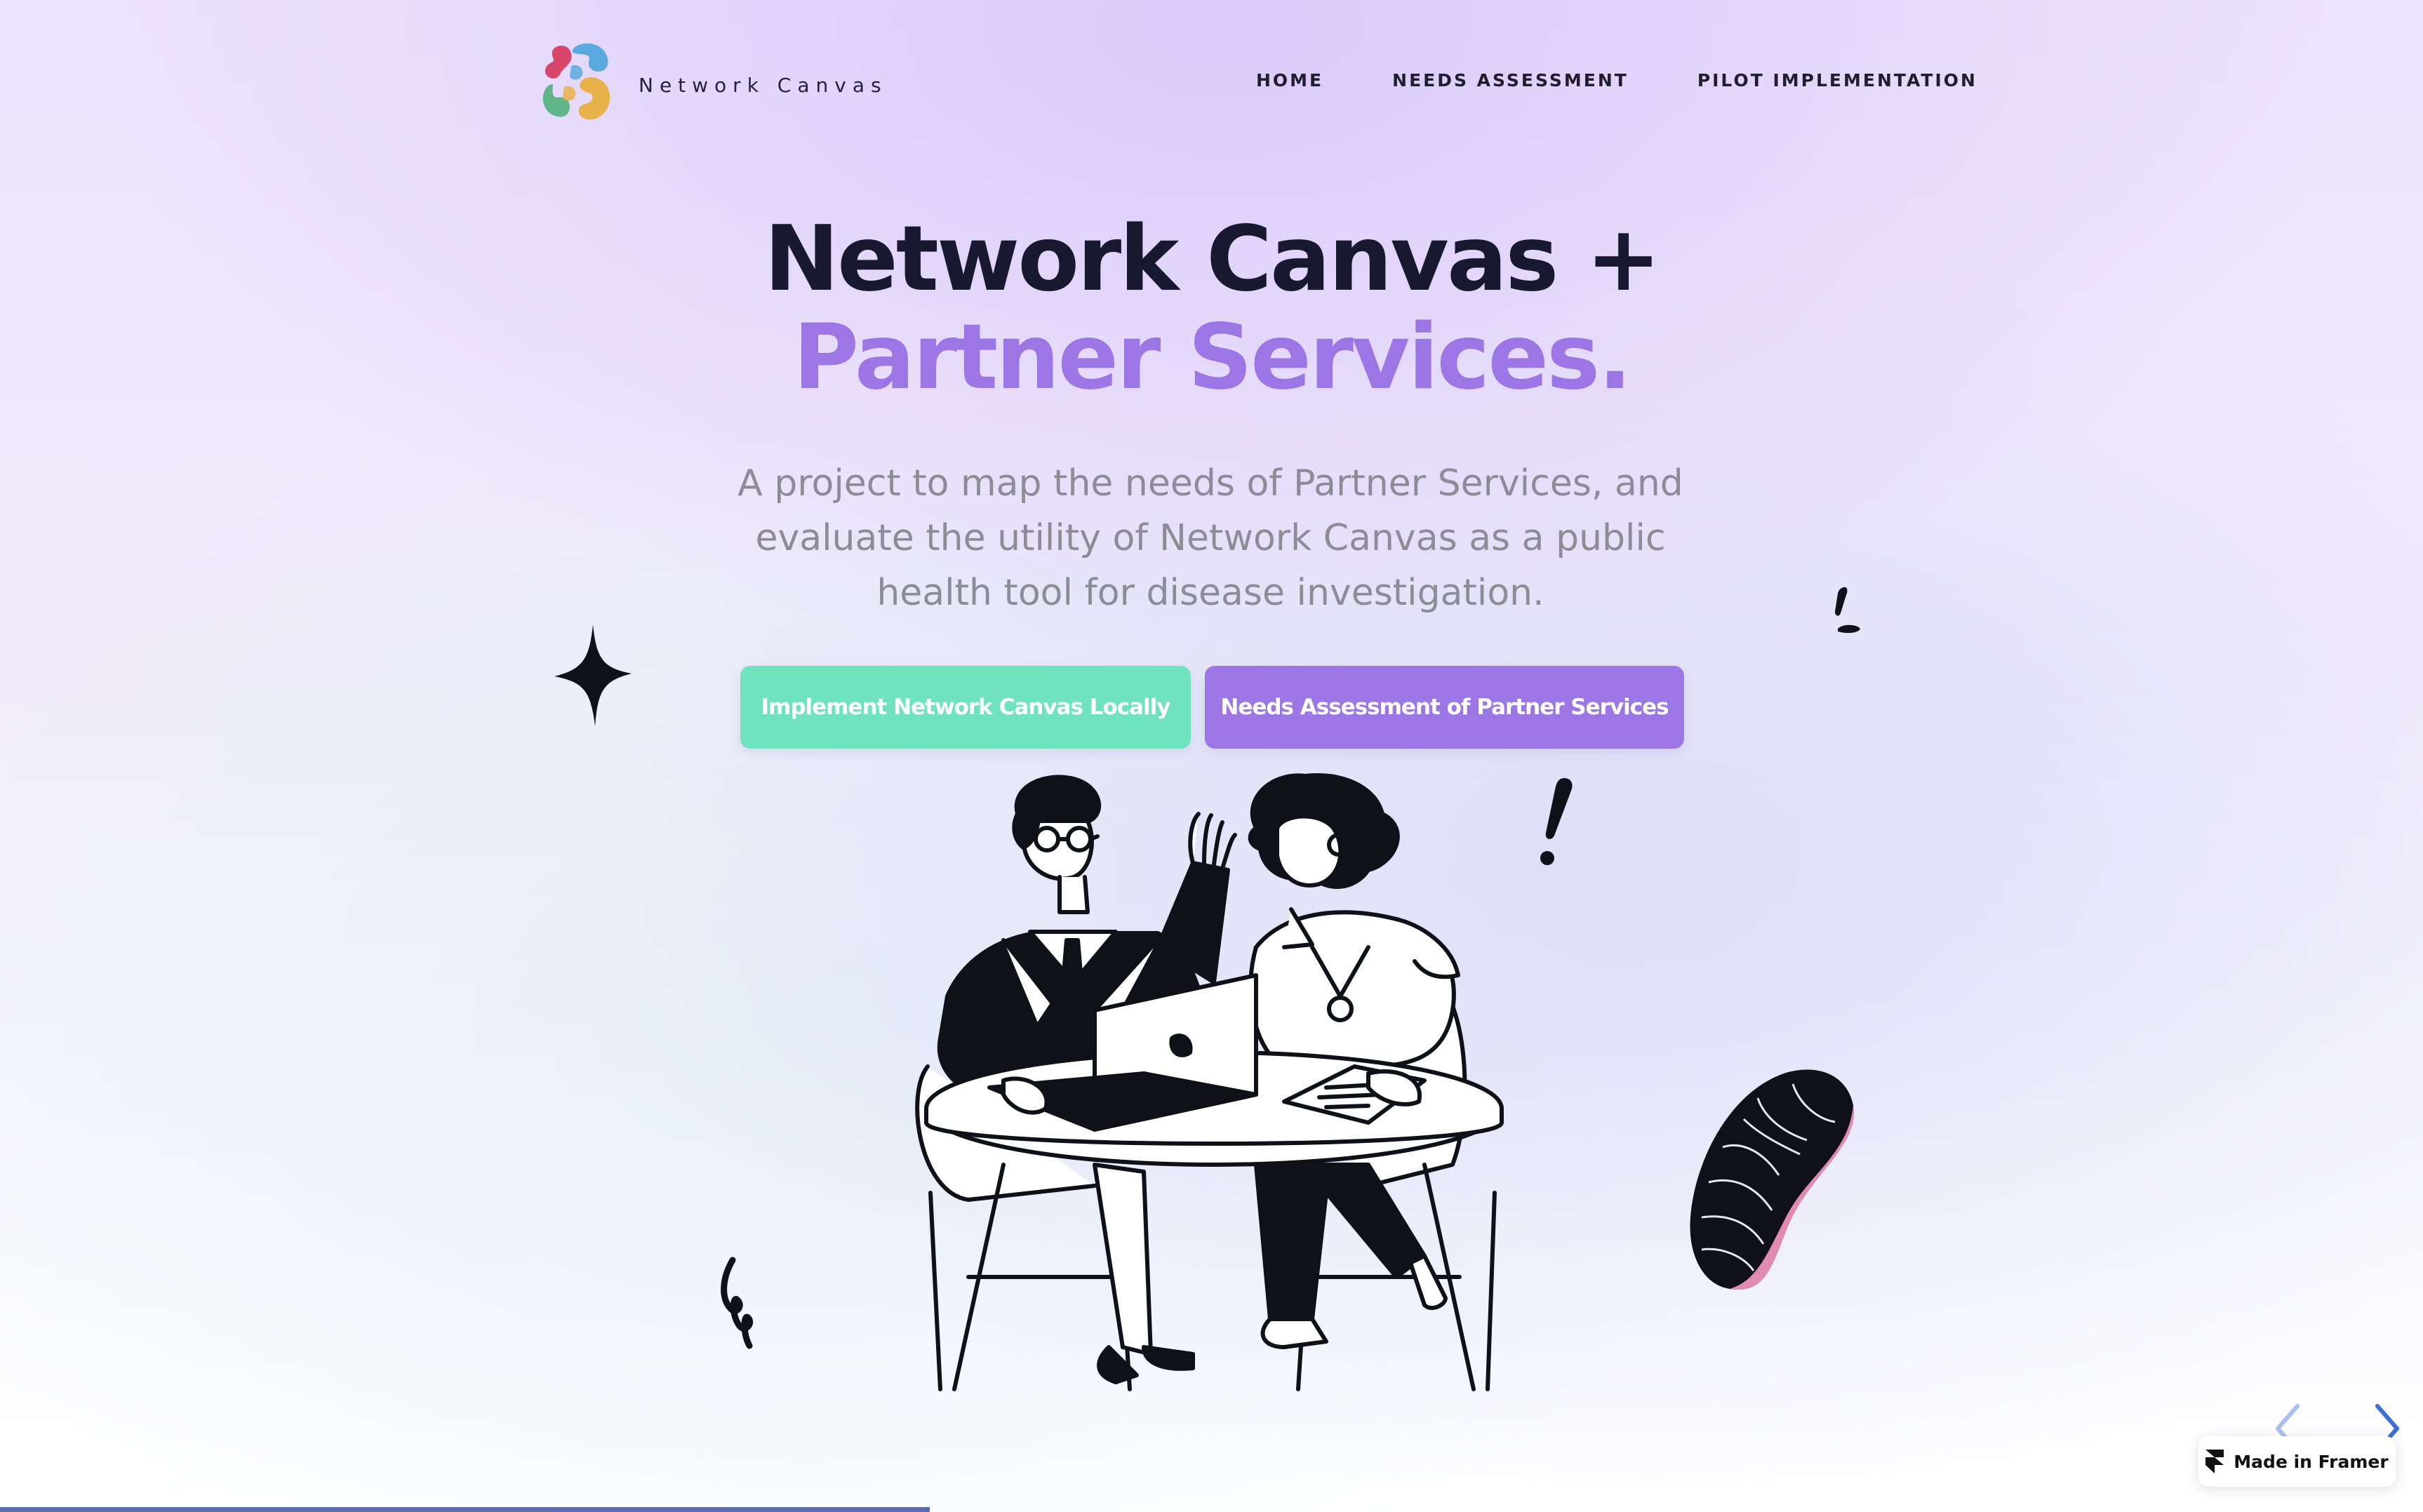 The image size is (2423, 1512). I want to click on needs-assessment-button: Needs Assessment of Partner Services, so click(1445, 707).